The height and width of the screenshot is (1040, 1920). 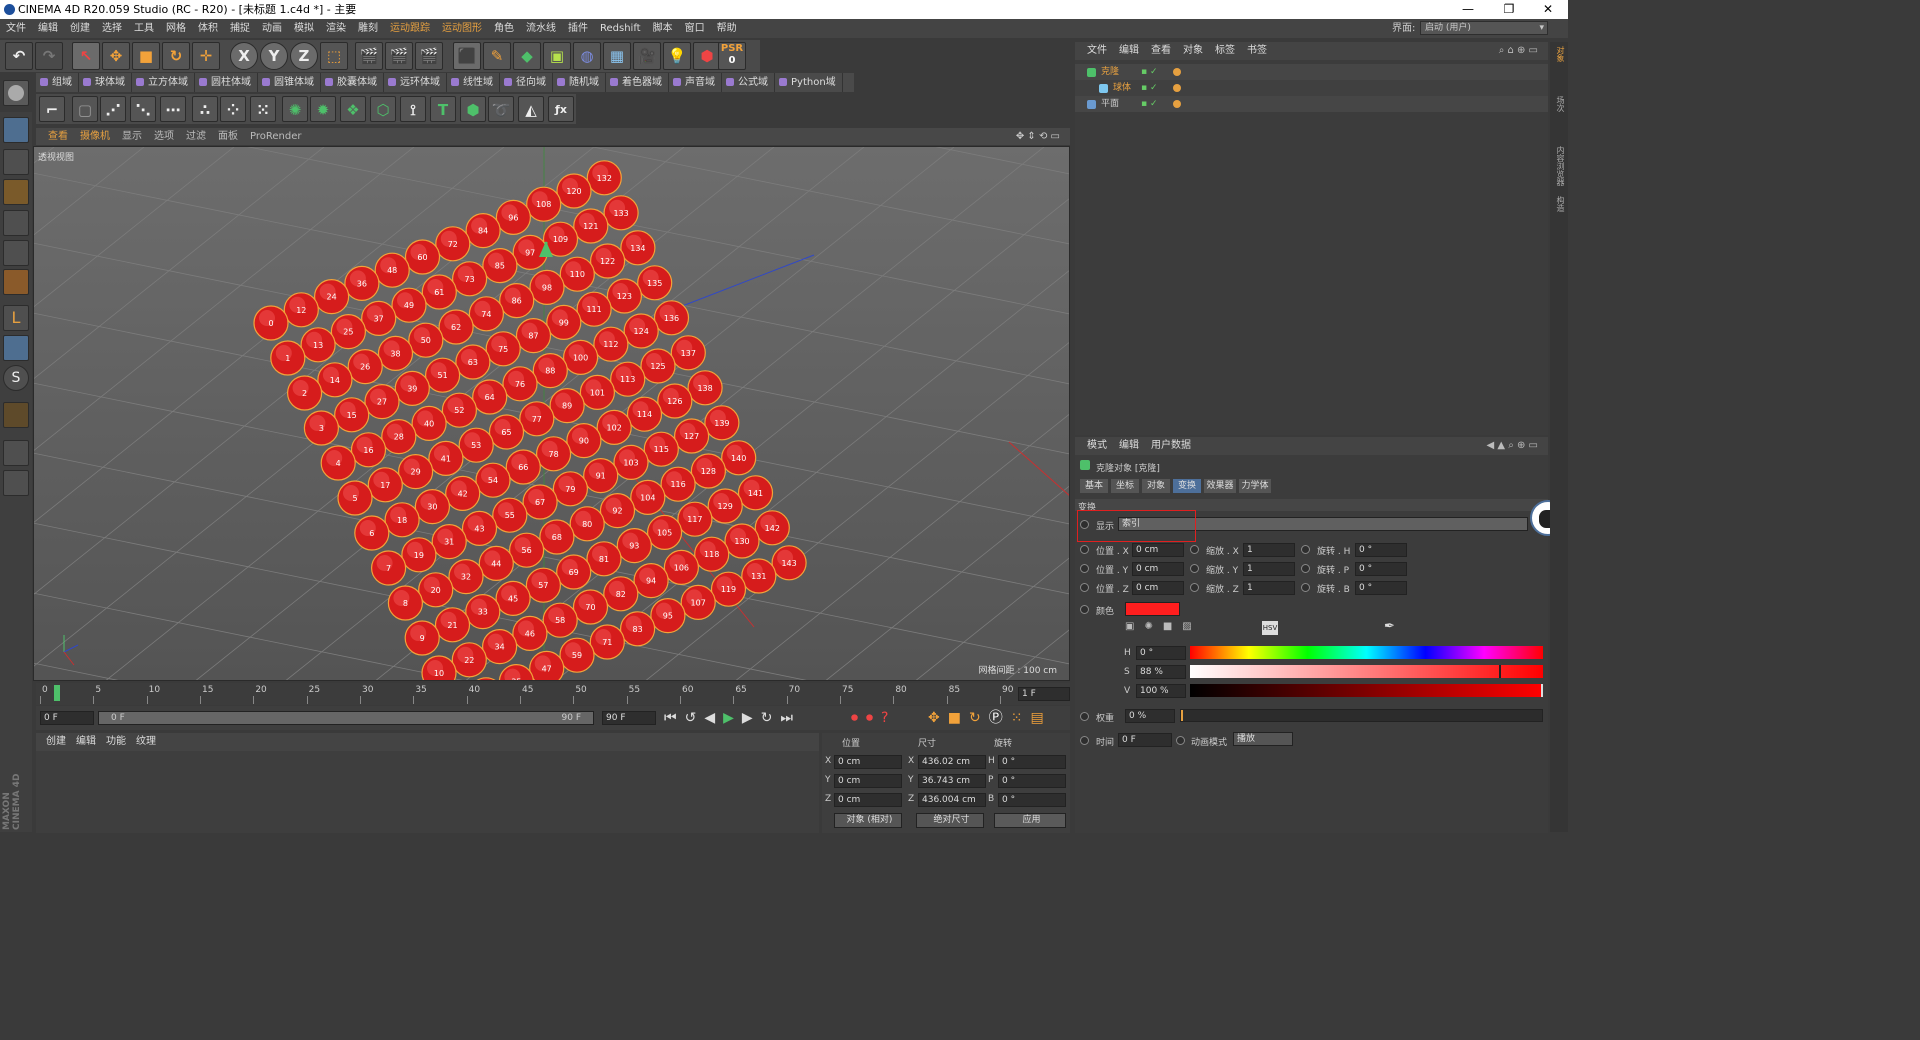 What do you see at coordinates (67, 718) in the screenshot?
I see `start-frame-field: 0 F` at bounding box center [67, 718].